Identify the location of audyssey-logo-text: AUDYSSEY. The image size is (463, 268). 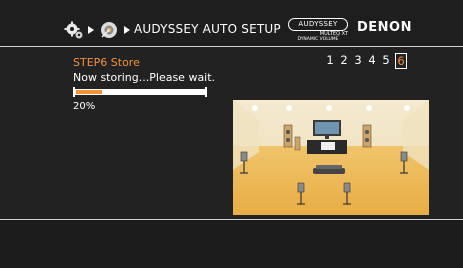
(318, 24).